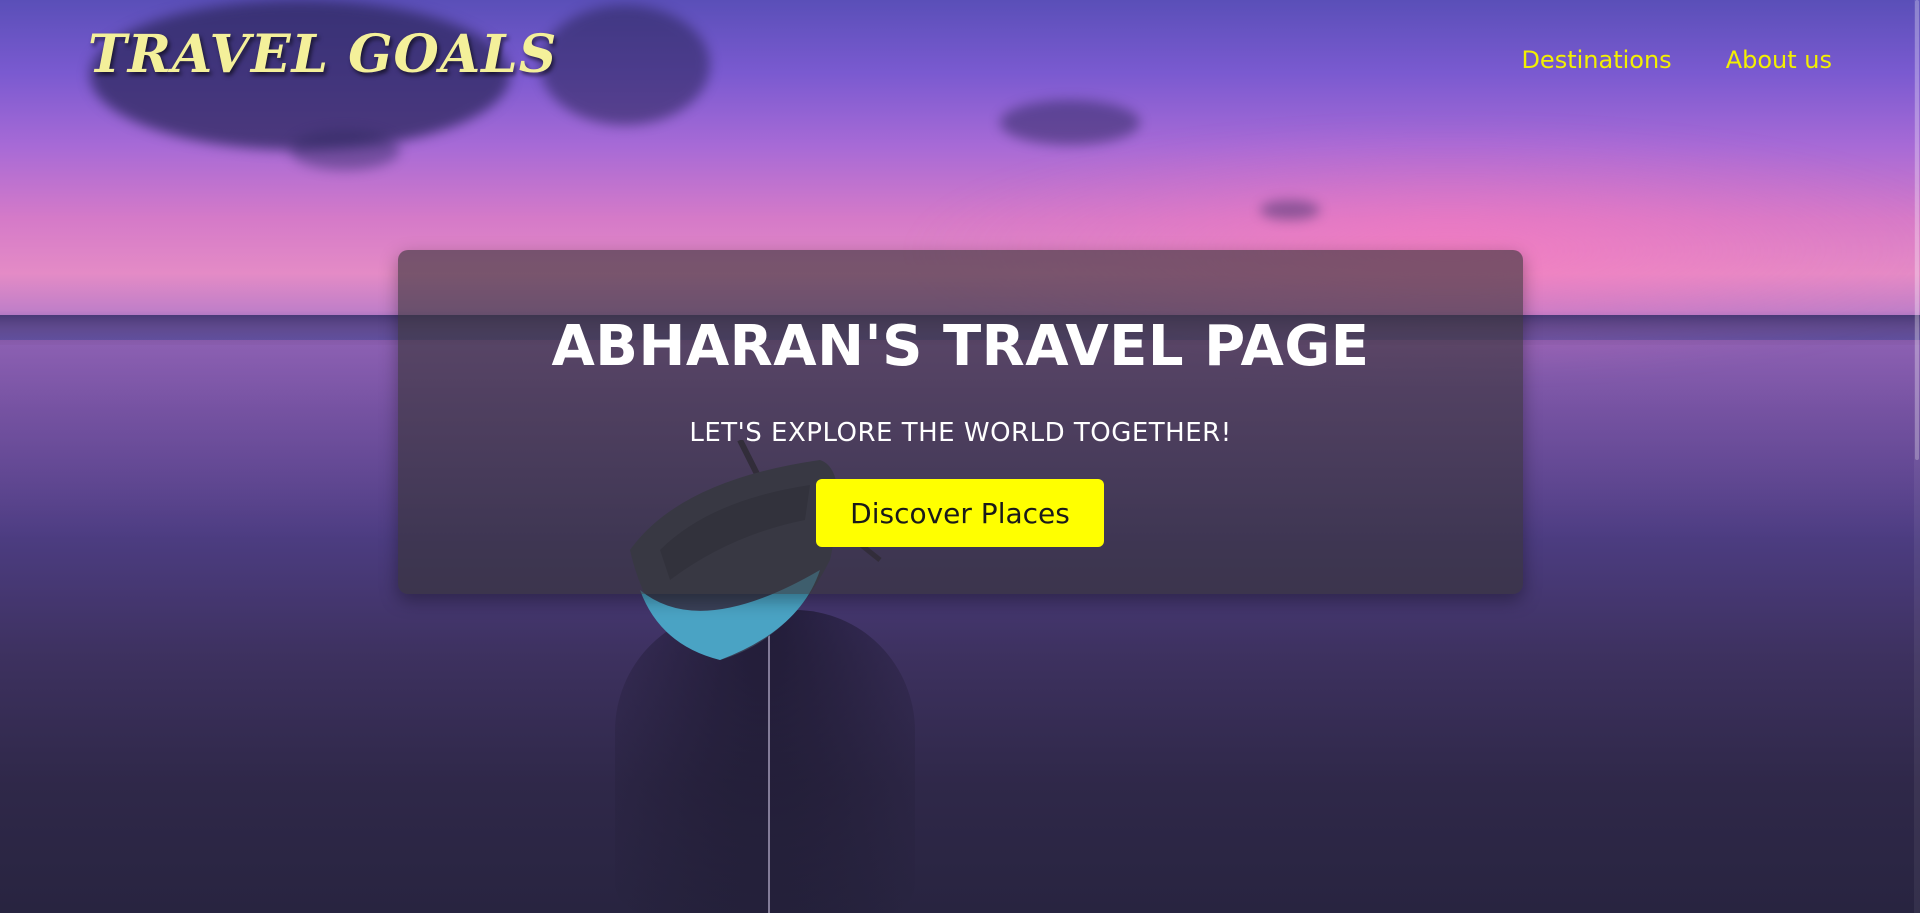 The width and height of the screenshot is (1920, 913). I want to click on nav-link-about-us: About us, so click(1779, 60).